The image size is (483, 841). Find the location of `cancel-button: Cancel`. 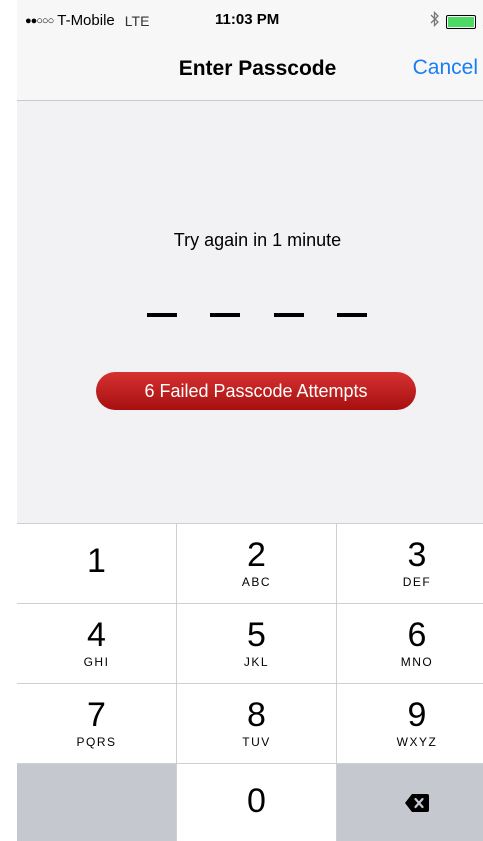

cancel-button: Cancel is located at coordinates (445, 68).